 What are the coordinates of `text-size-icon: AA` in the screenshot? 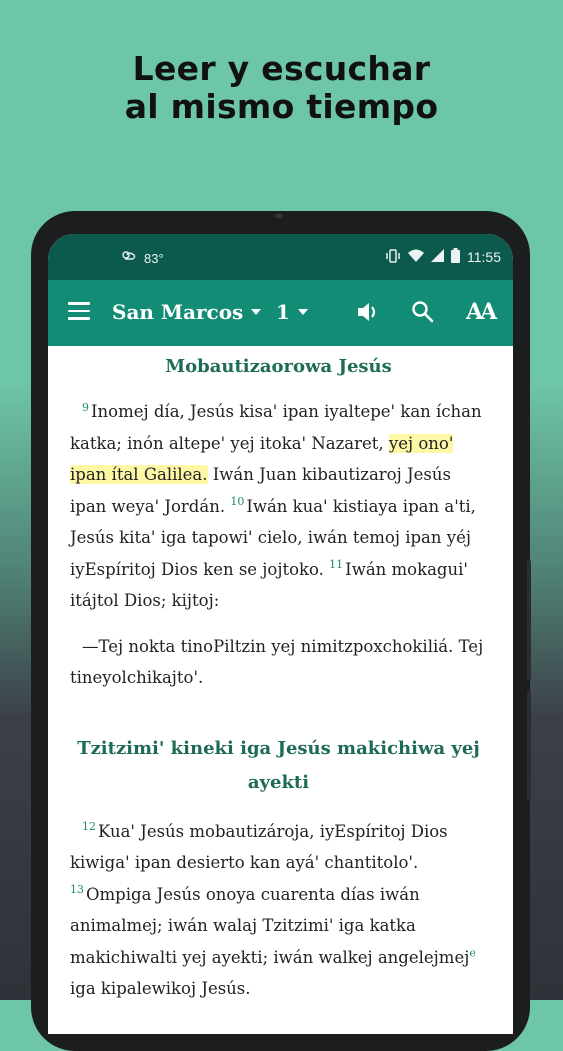 It's located at (483, 312).